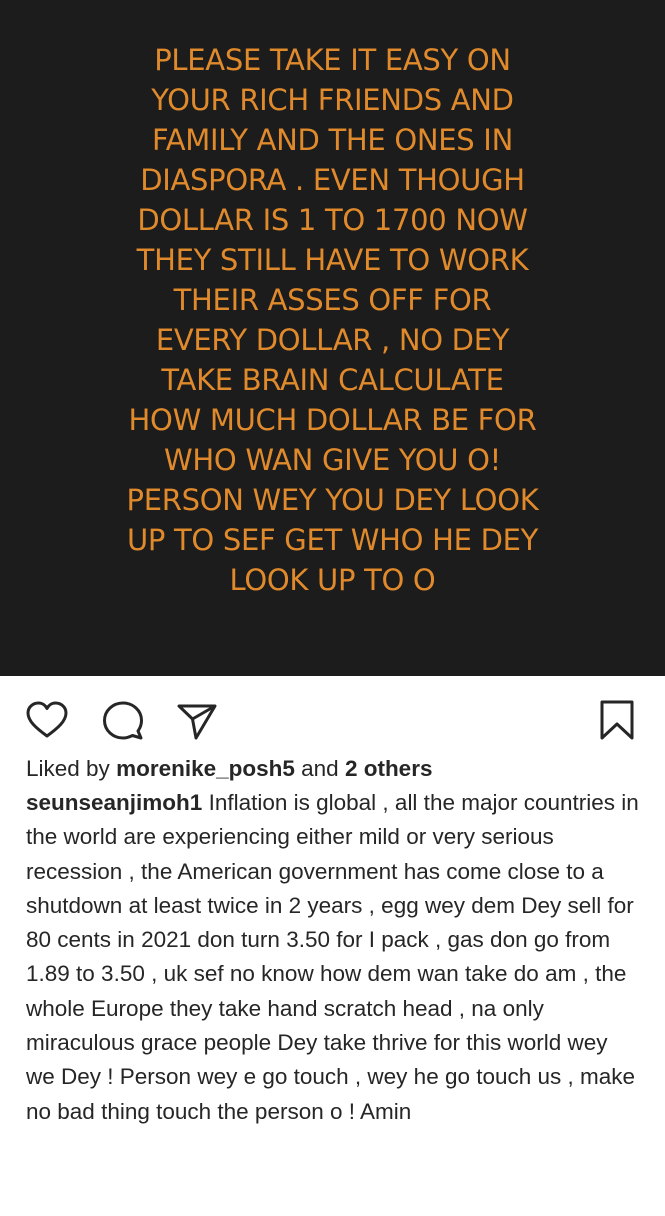 Image resolution: width=665 pixels, height=1216 pixels. I want to click on heart-icon, so click(47, 721).